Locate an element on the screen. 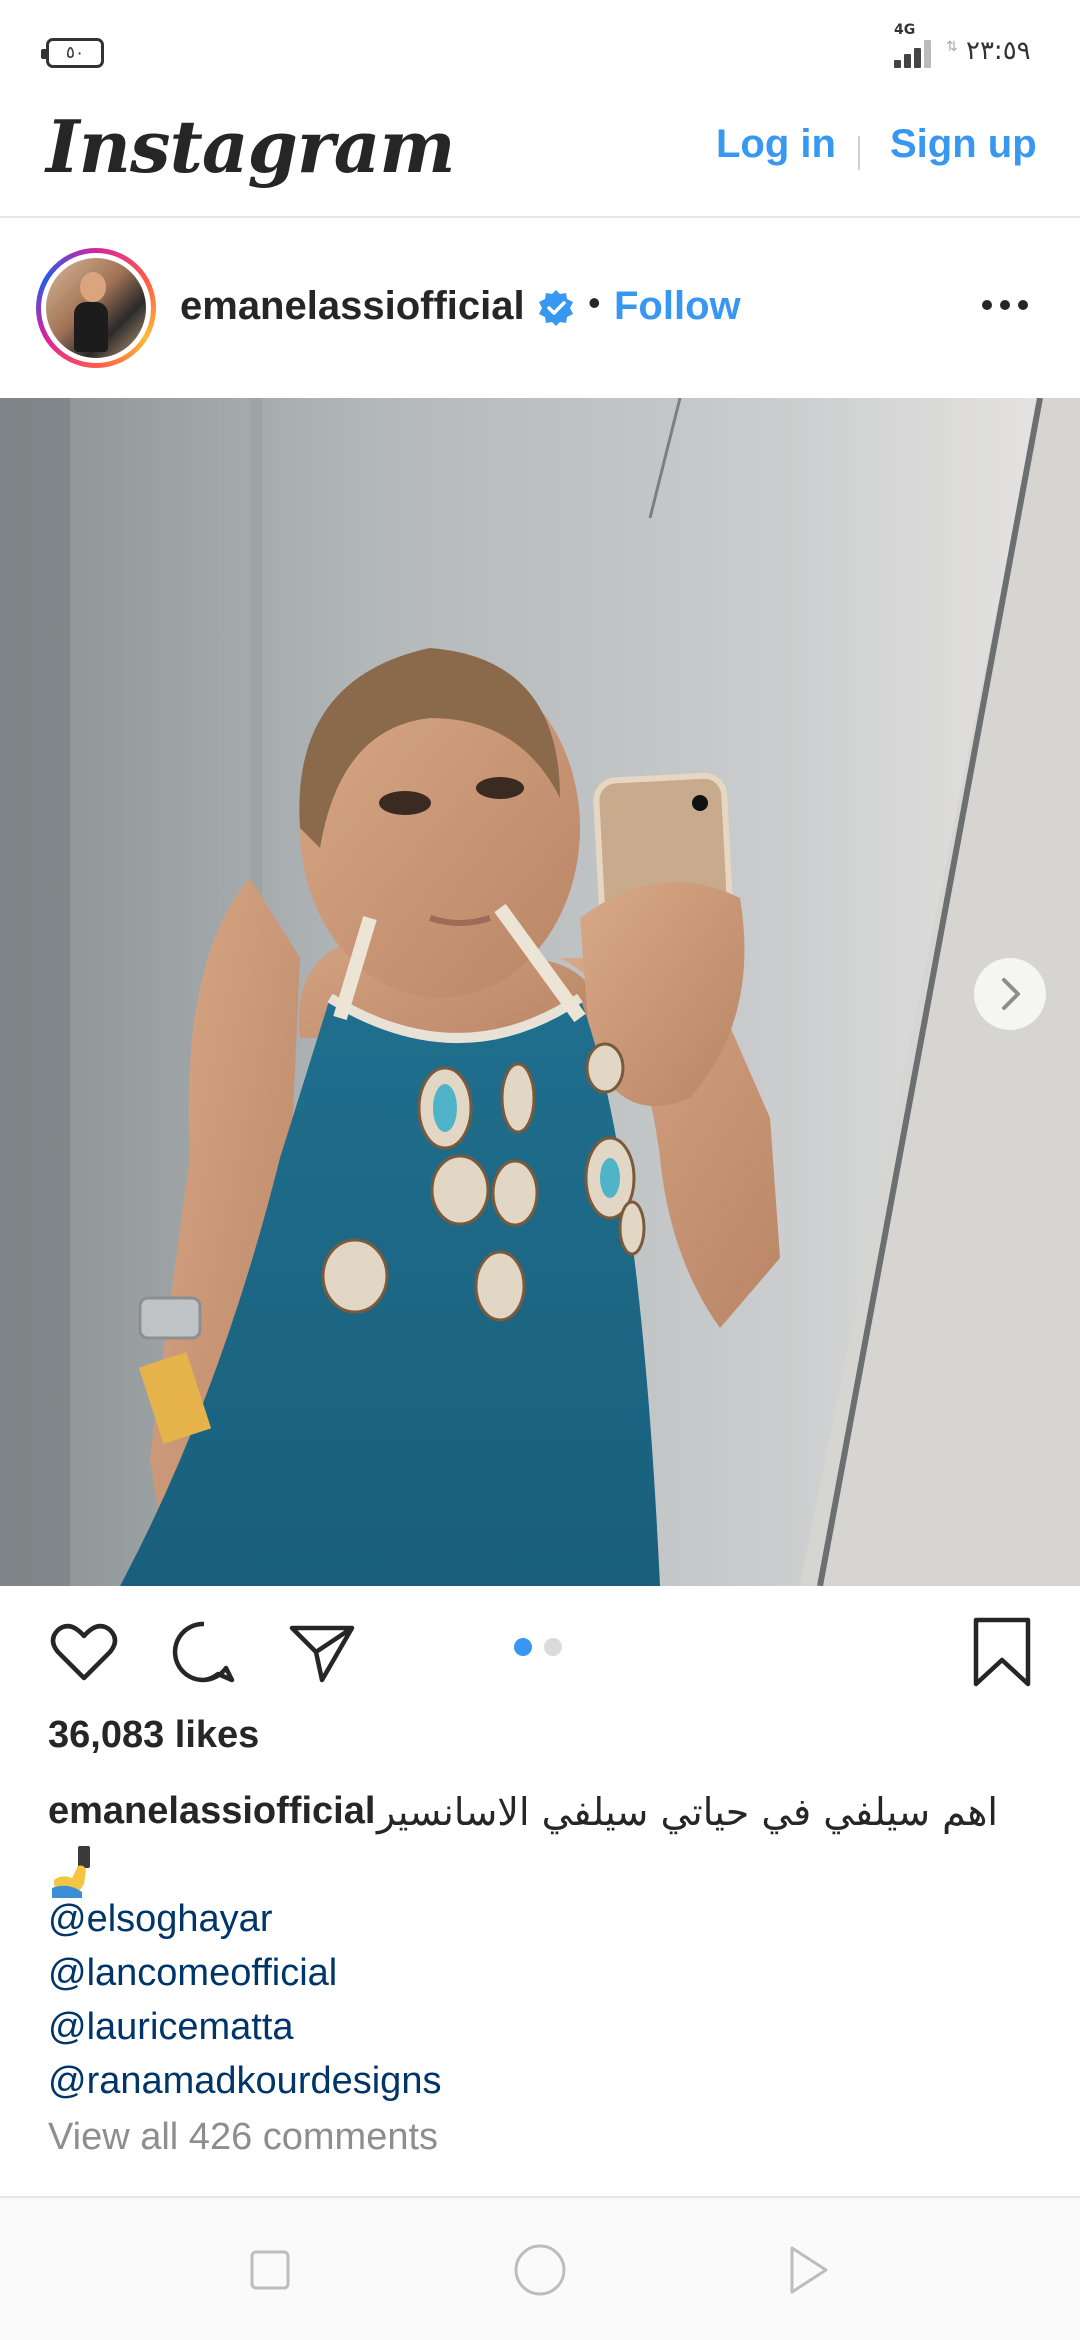 The width and height of the screenshot is (1080, 2340). caption-username: emanelassiofficial is located at coordinates (211, 1811).